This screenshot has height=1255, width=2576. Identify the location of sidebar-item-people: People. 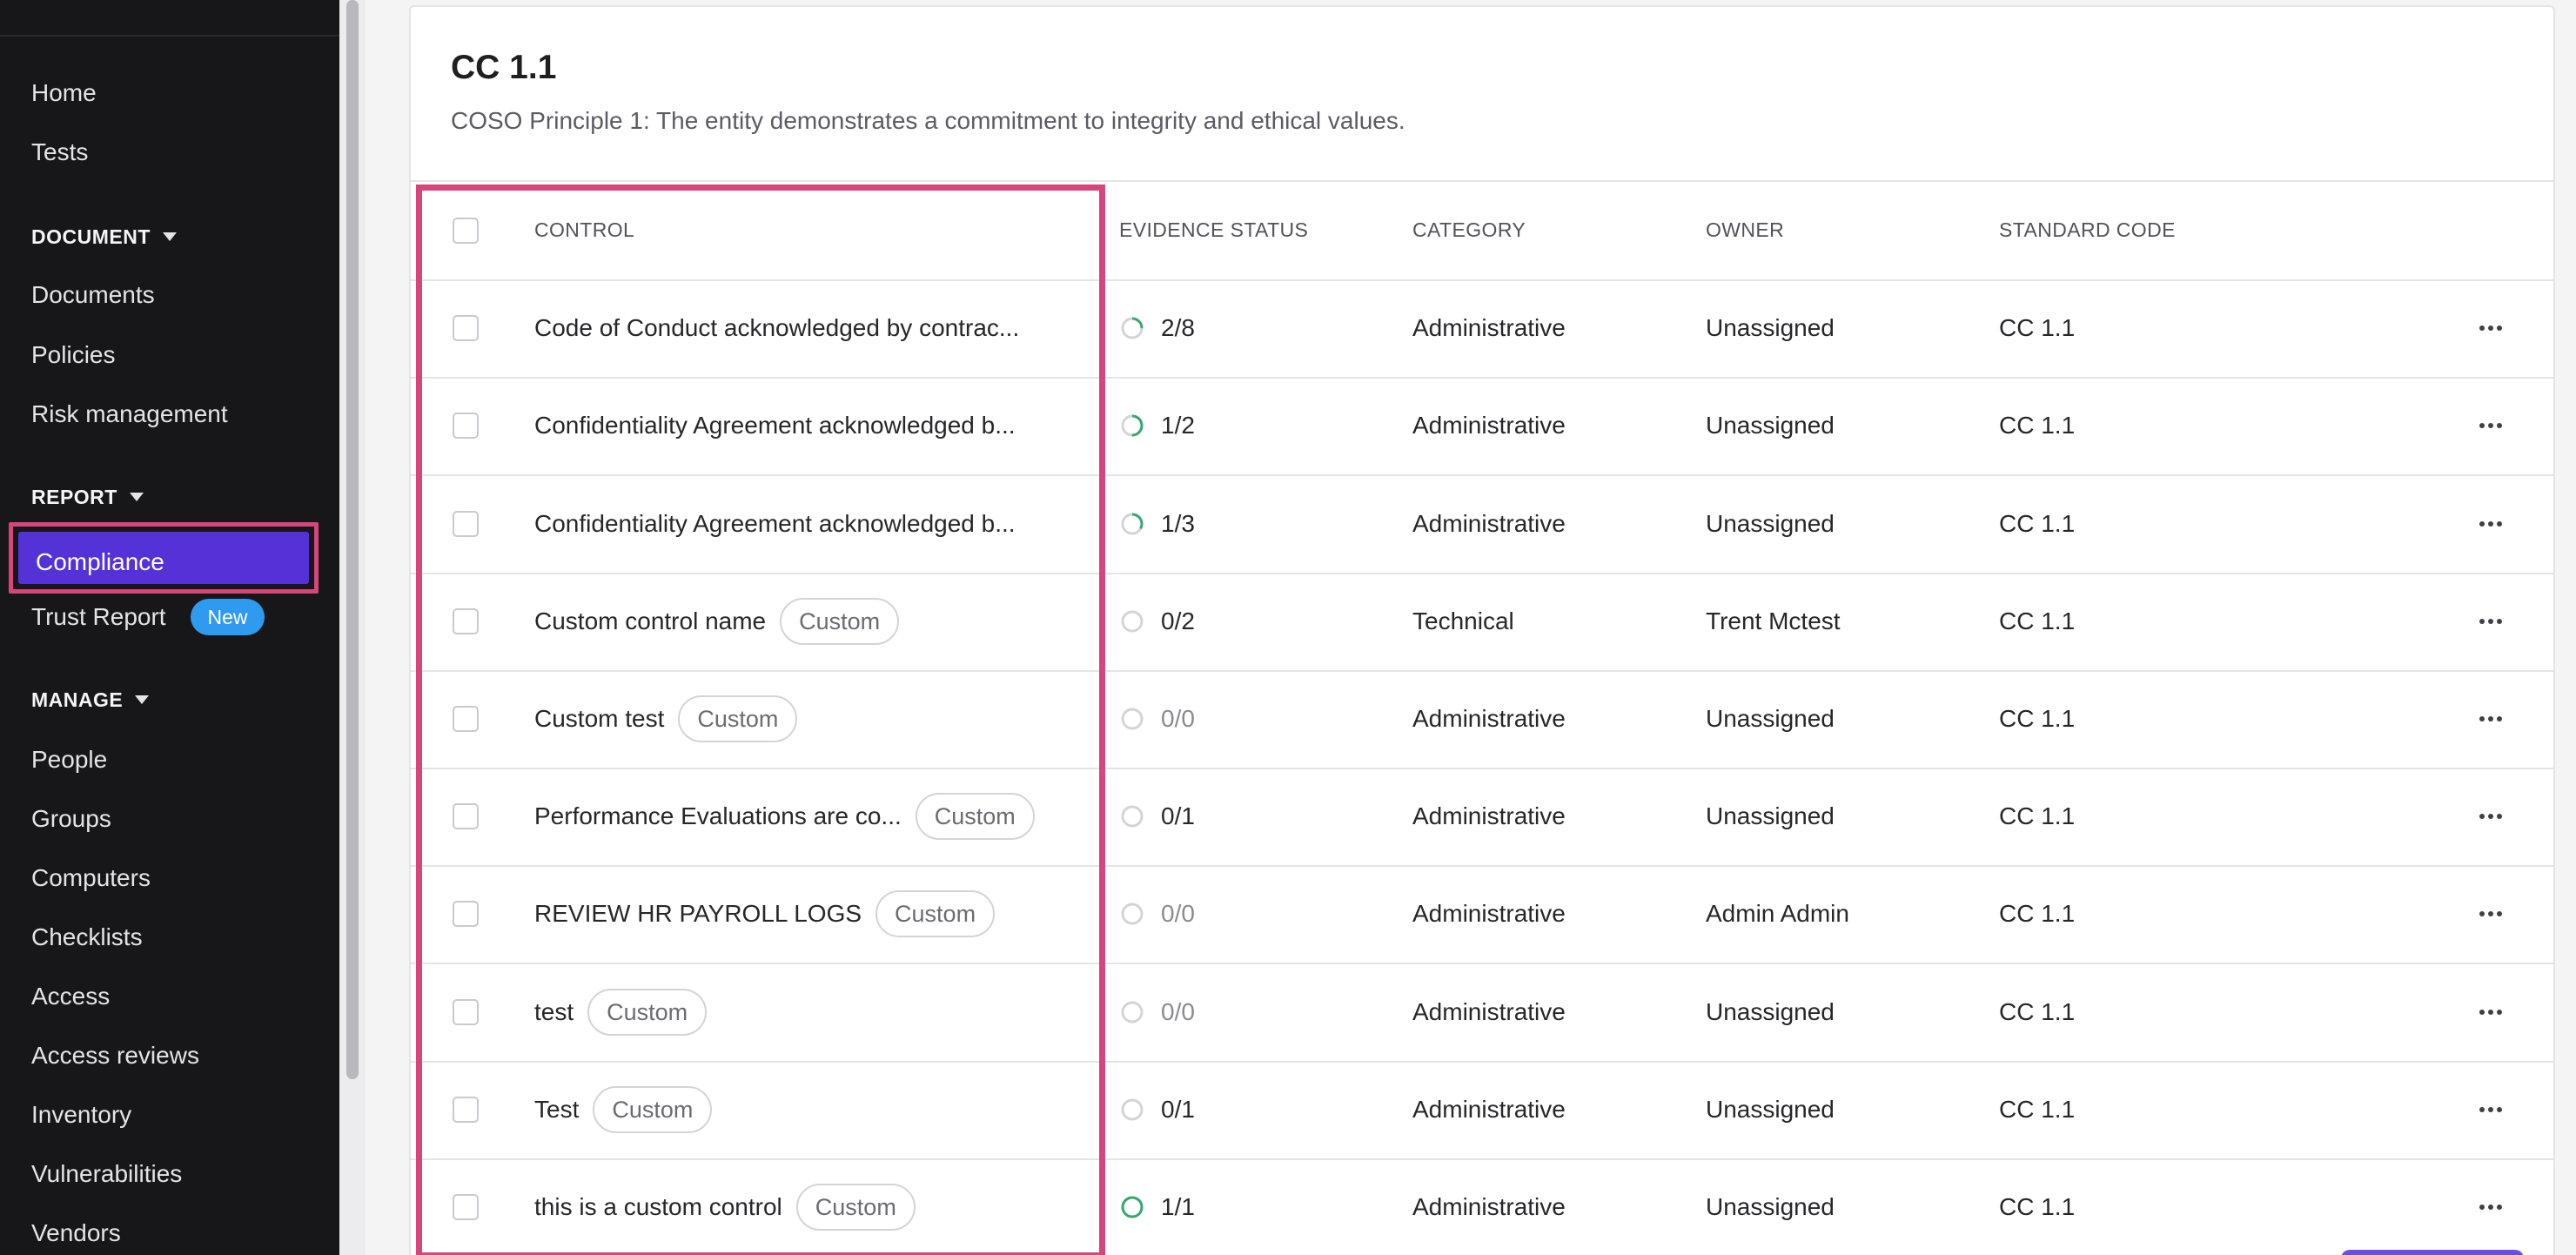
(69, 759).